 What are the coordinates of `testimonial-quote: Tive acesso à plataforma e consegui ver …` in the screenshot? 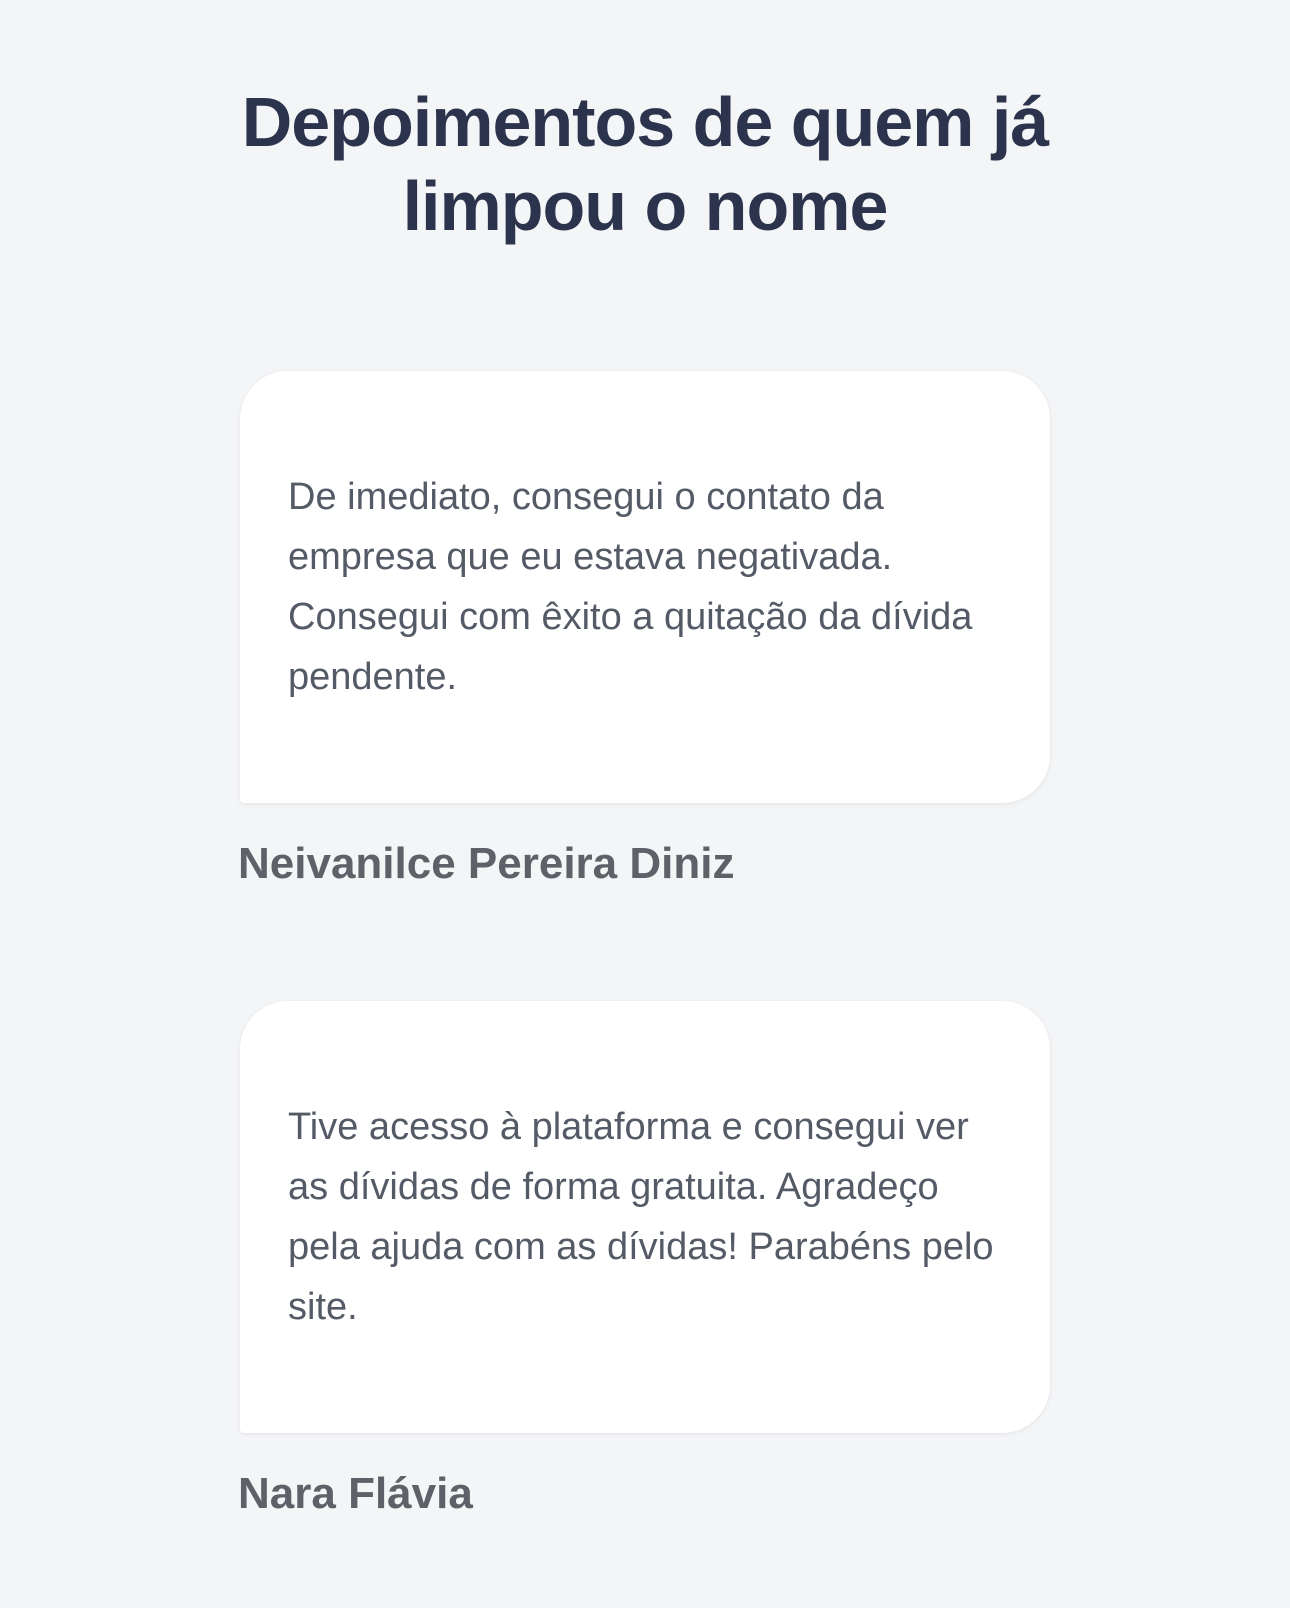 It's located at (641, 1217).